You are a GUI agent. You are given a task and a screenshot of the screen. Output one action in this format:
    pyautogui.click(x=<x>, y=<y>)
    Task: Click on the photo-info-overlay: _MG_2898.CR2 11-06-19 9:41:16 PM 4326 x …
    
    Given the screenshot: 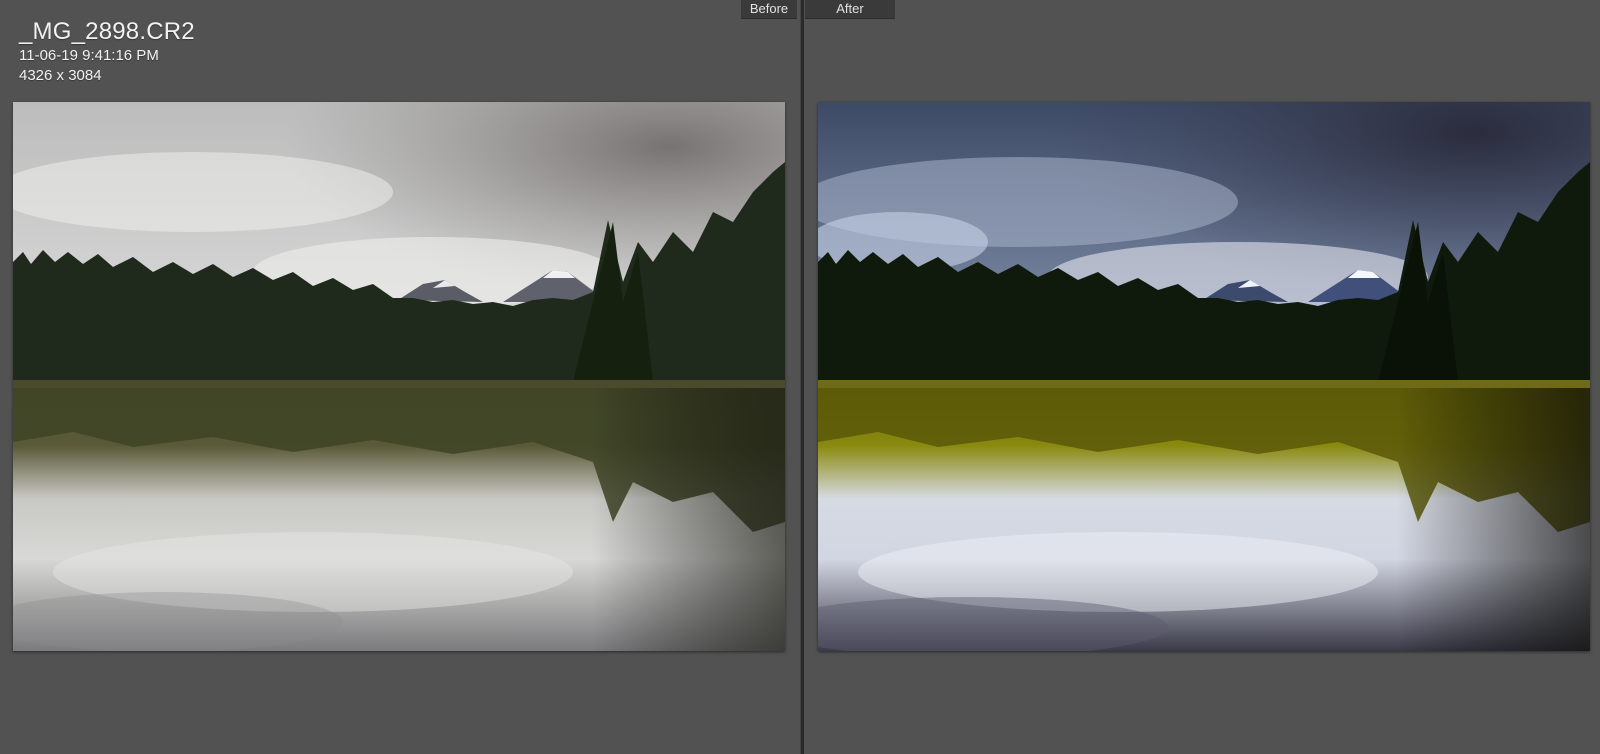 What is the action you would take?
    pyautogui.click(x=107, y=52)
    